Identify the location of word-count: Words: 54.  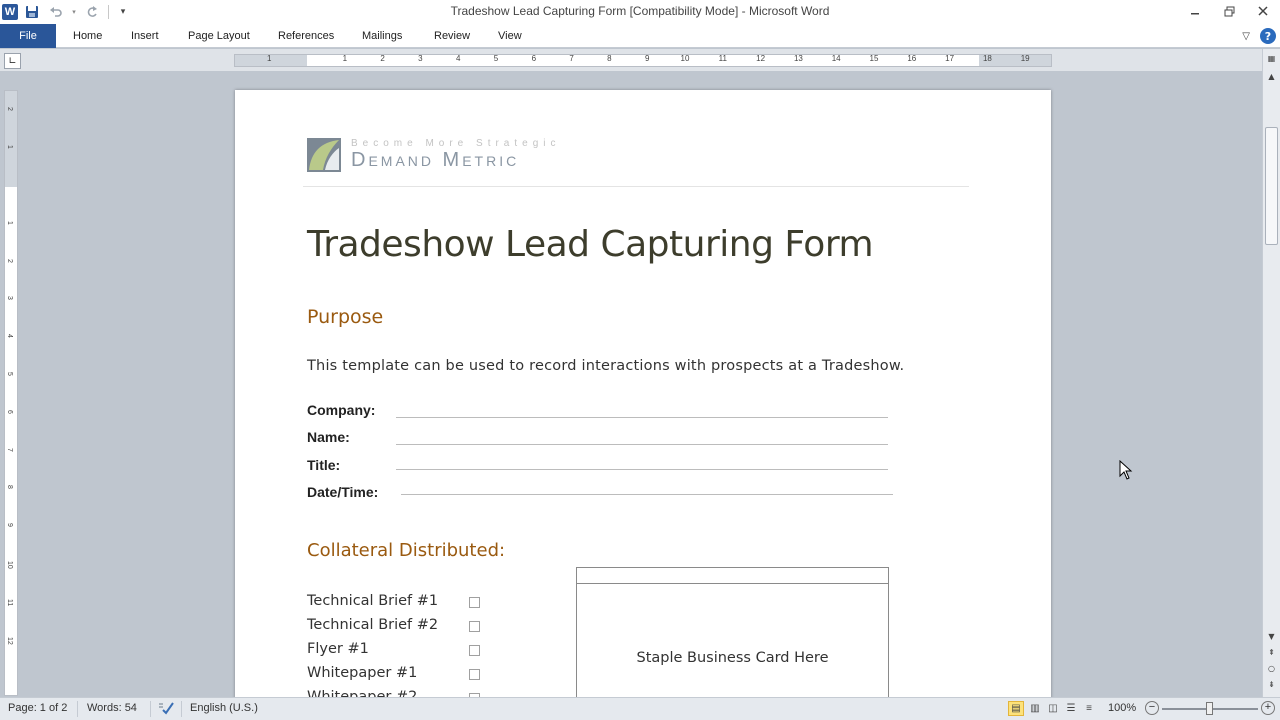
(112, 708).